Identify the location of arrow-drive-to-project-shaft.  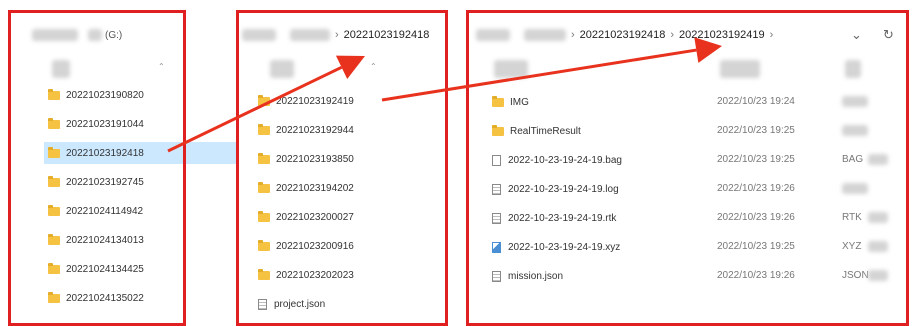
(255, 109).